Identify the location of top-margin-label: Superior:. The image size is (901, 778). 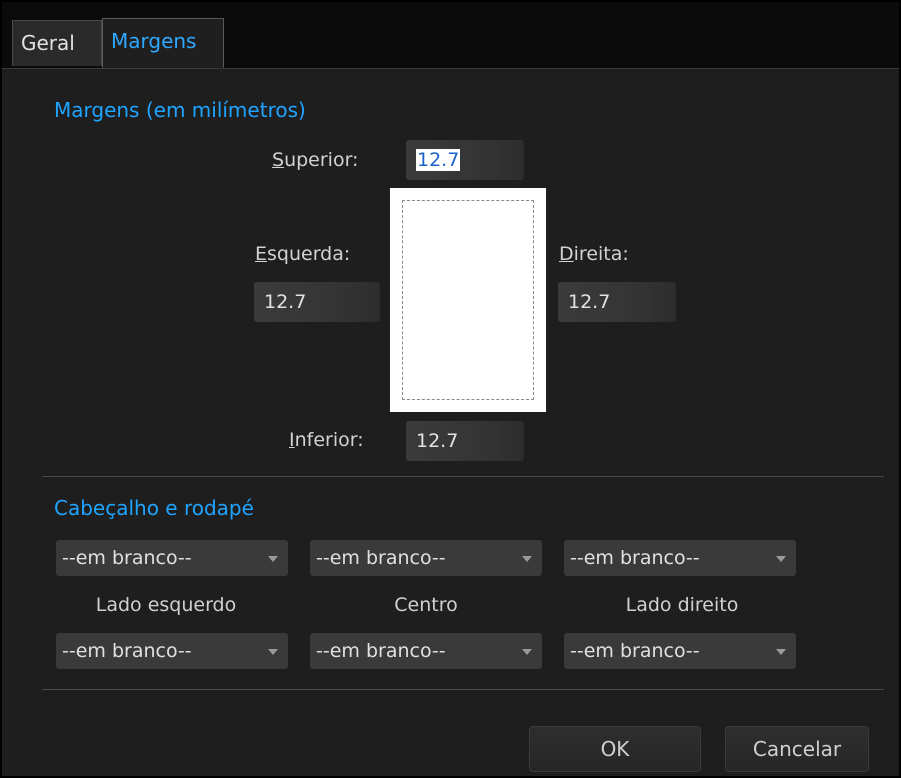
(315, 160).